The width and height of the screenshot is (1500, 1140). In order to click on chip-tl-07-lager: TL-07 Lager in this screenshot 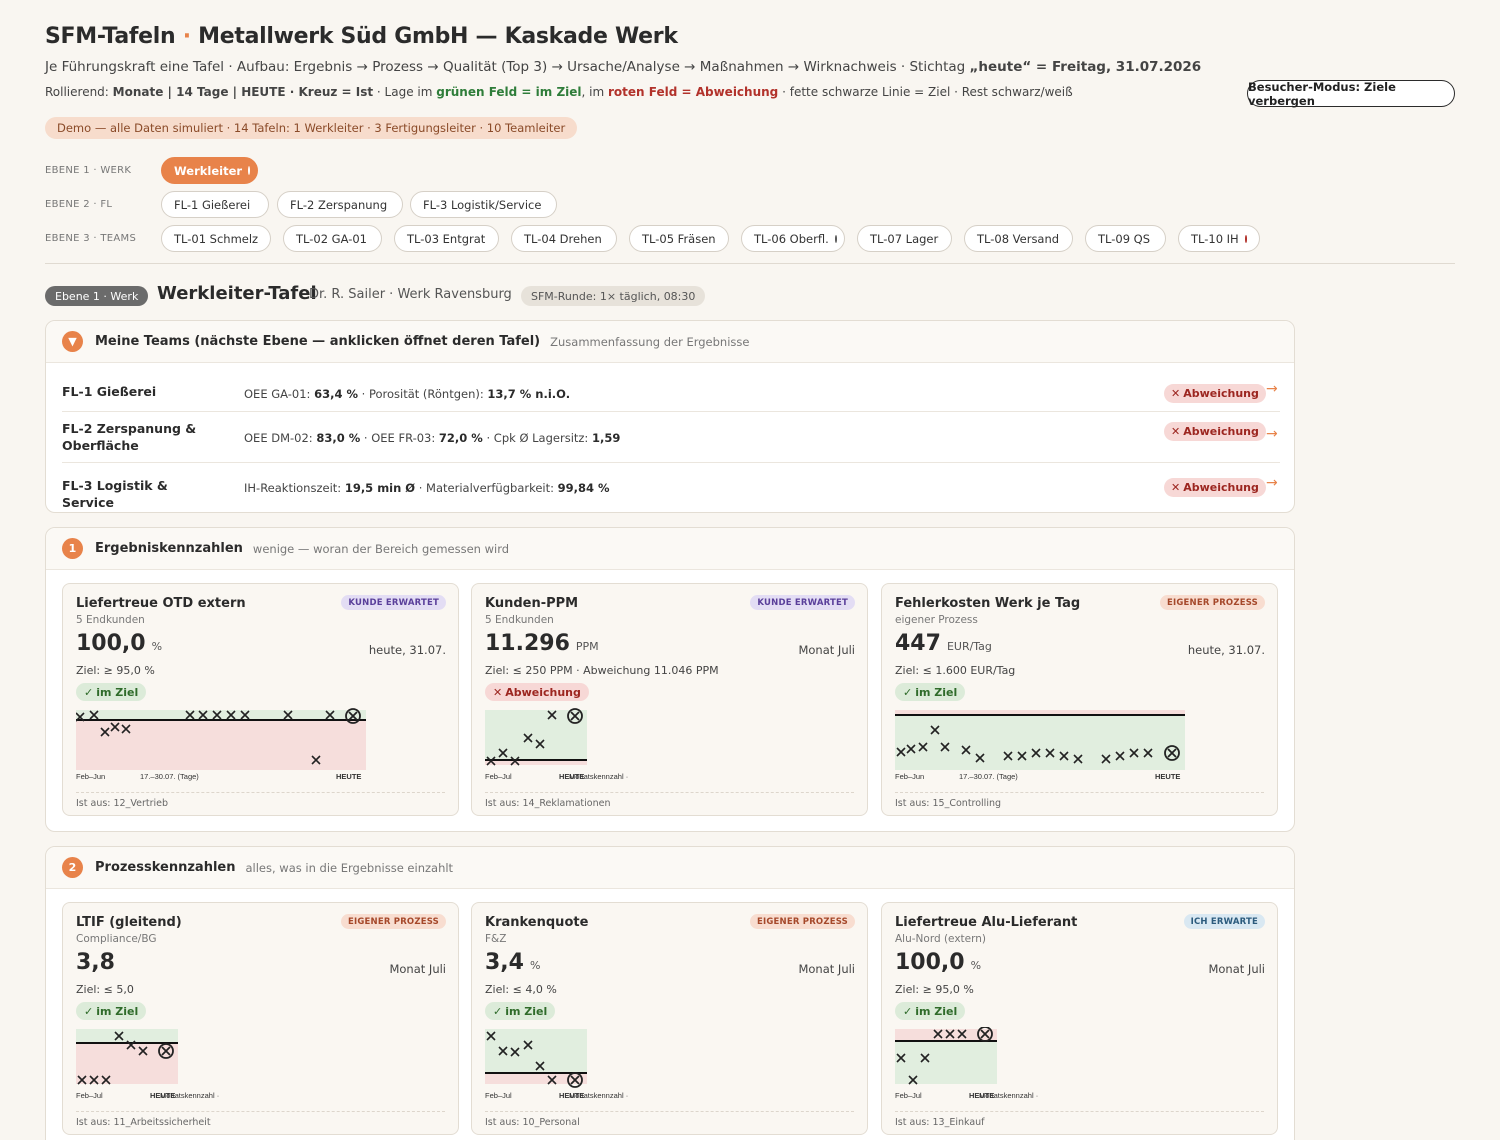, I will do `click(904, 238)`.